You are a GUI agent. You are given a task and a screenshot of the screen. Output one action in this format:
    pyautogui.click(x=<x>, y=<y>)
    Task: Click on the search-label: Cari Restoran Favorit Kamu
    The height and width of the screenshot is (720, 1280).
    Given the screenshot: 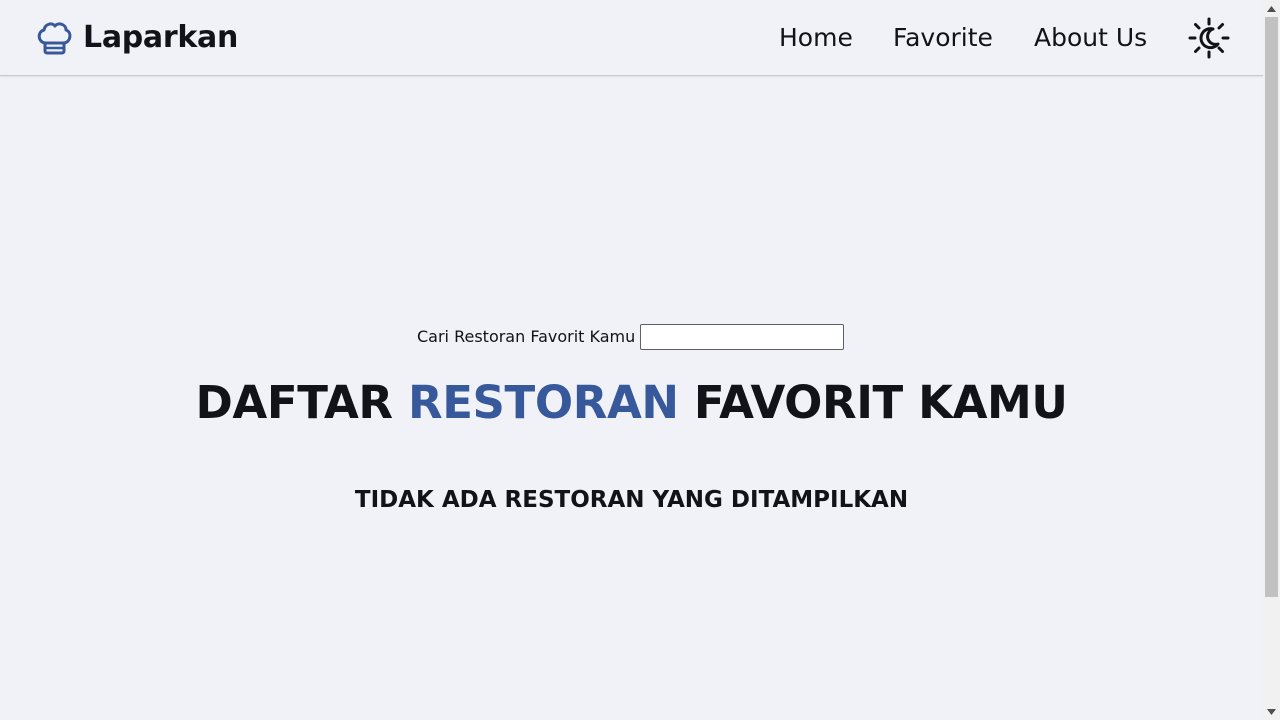 What is the action you would take?
    pyautogui.click(x=526, y=336)
    